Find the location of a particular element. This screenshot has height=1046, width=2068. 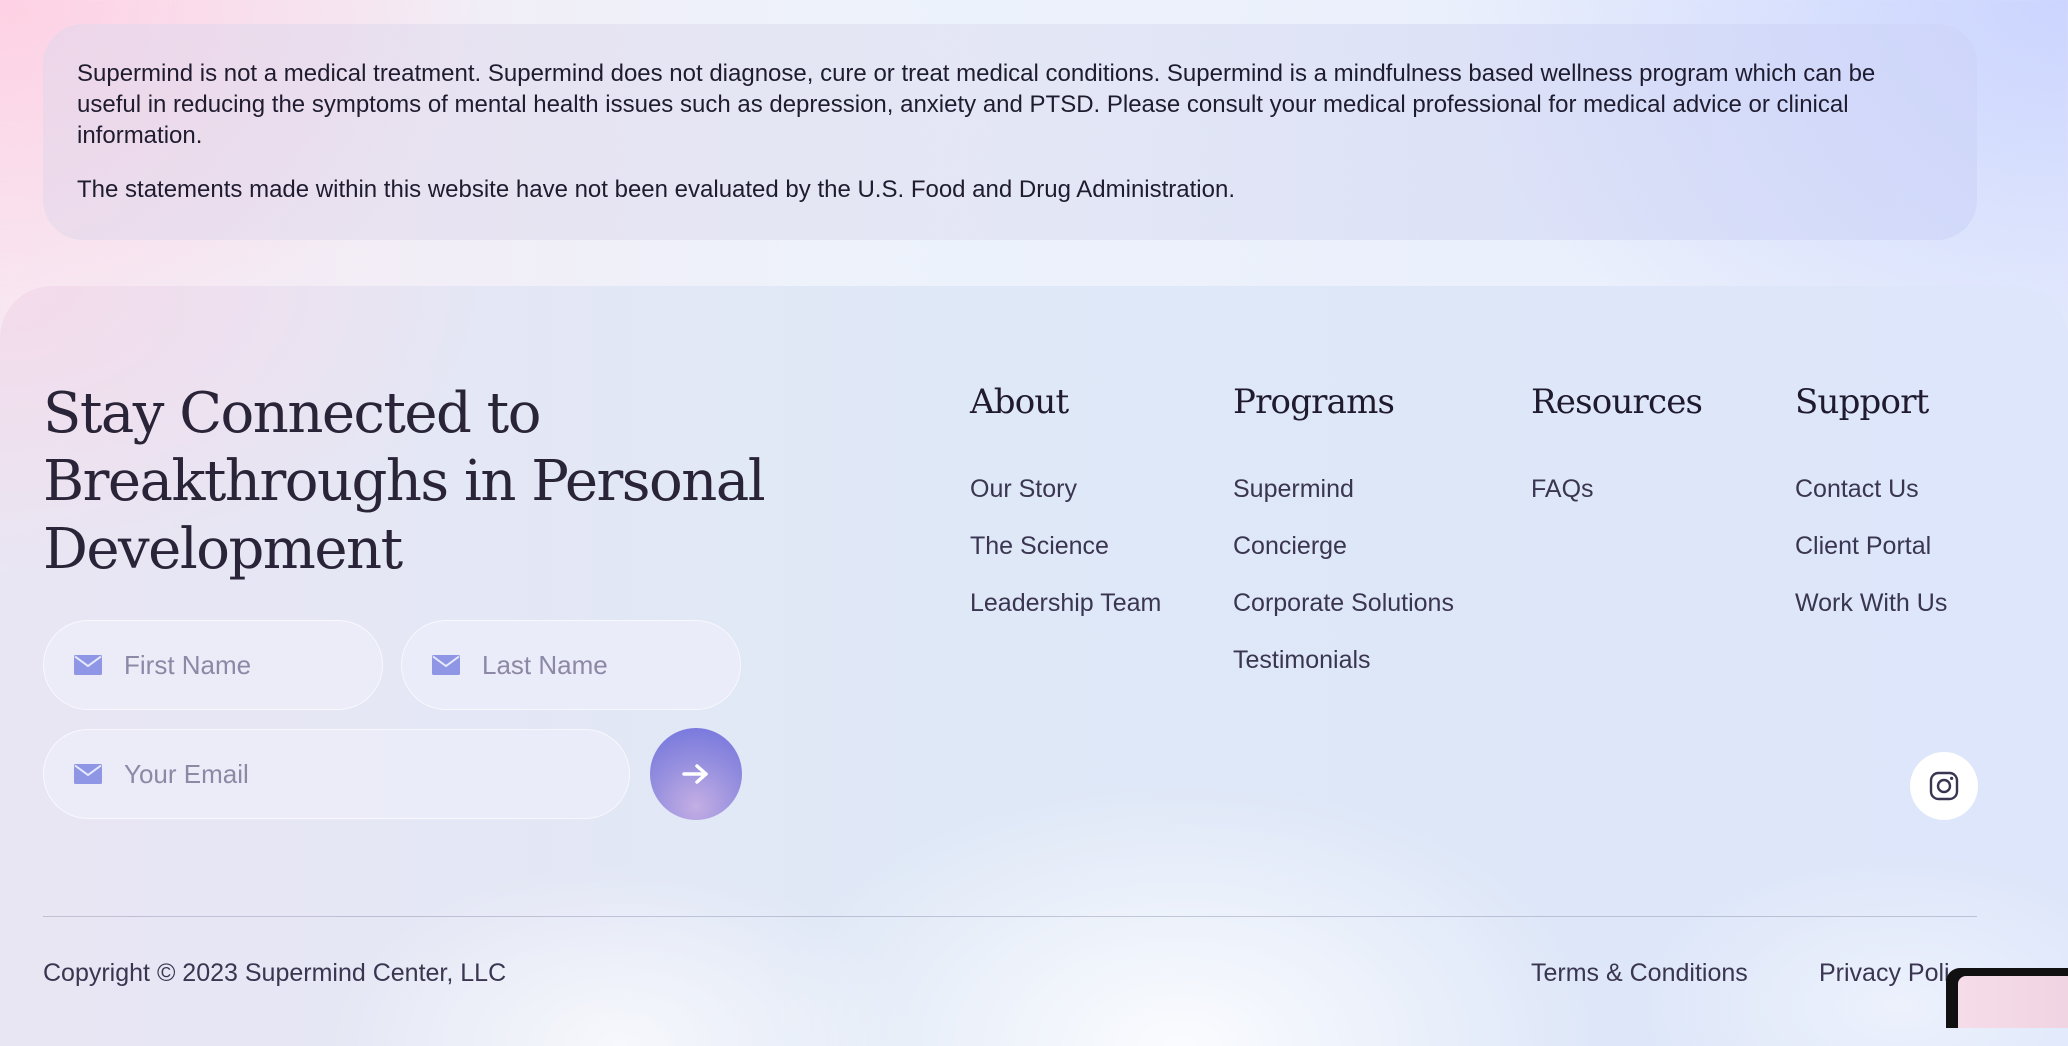

privacy-policy-link: Privacy Poli is located at coordinates (1884, 973).